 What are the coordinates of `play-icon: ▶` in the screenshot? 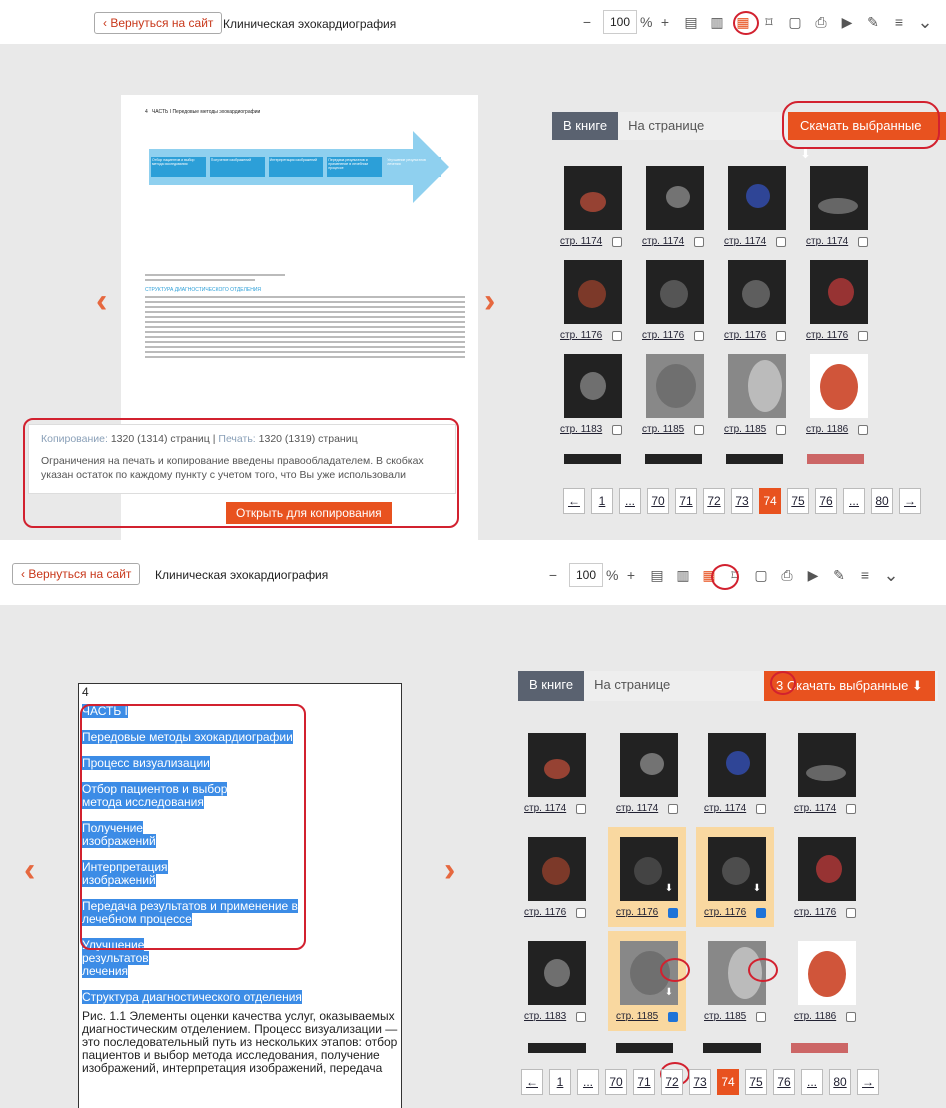 It's located at (813, 575).